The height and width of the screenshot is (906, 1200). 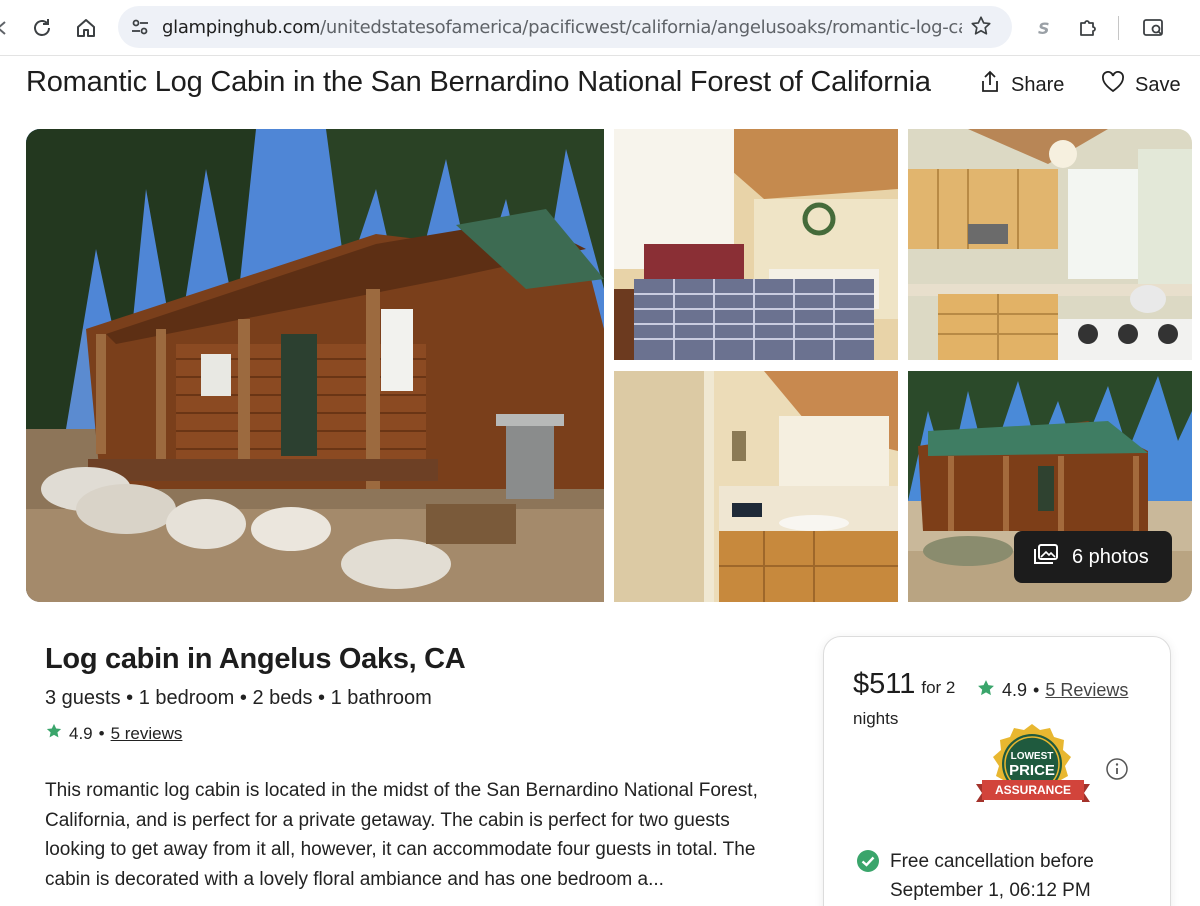 What do you see at coordinates (756, 244) in the screenshot?
I see `photo-bedroom` at bounding box center [756, 244].